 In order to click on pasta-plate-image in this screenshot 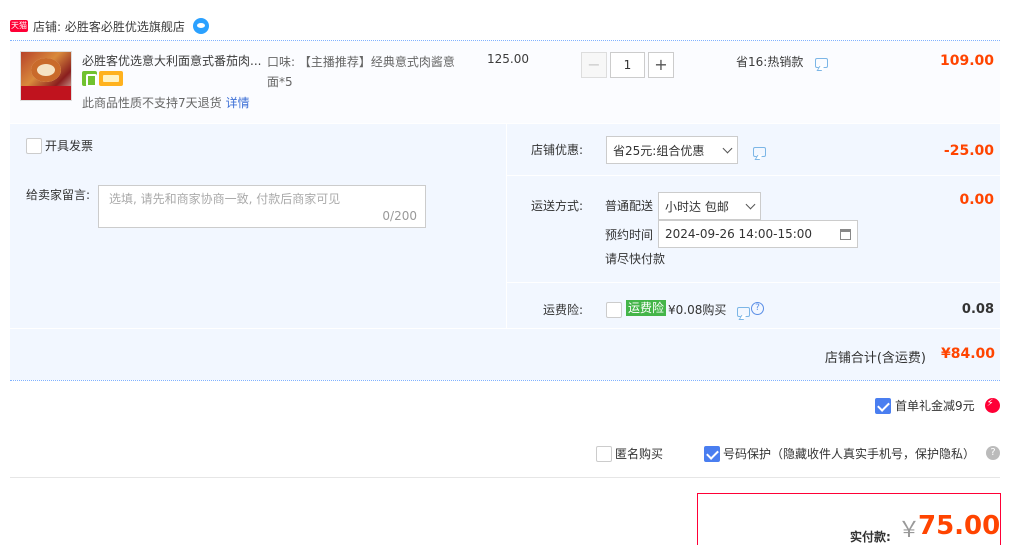, I will do `click(46, 70)`.